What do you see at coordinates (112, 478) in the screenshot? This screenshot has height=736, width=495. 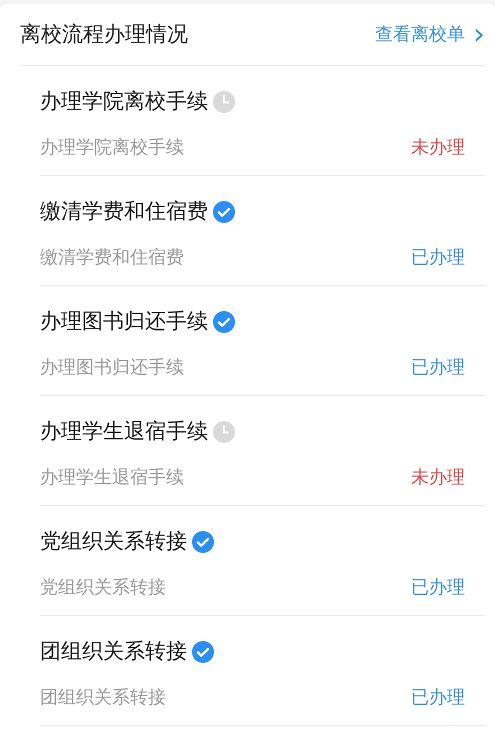 I see `item-subtitle: 办理学生退宿手续` at bounding box center [112, 478].